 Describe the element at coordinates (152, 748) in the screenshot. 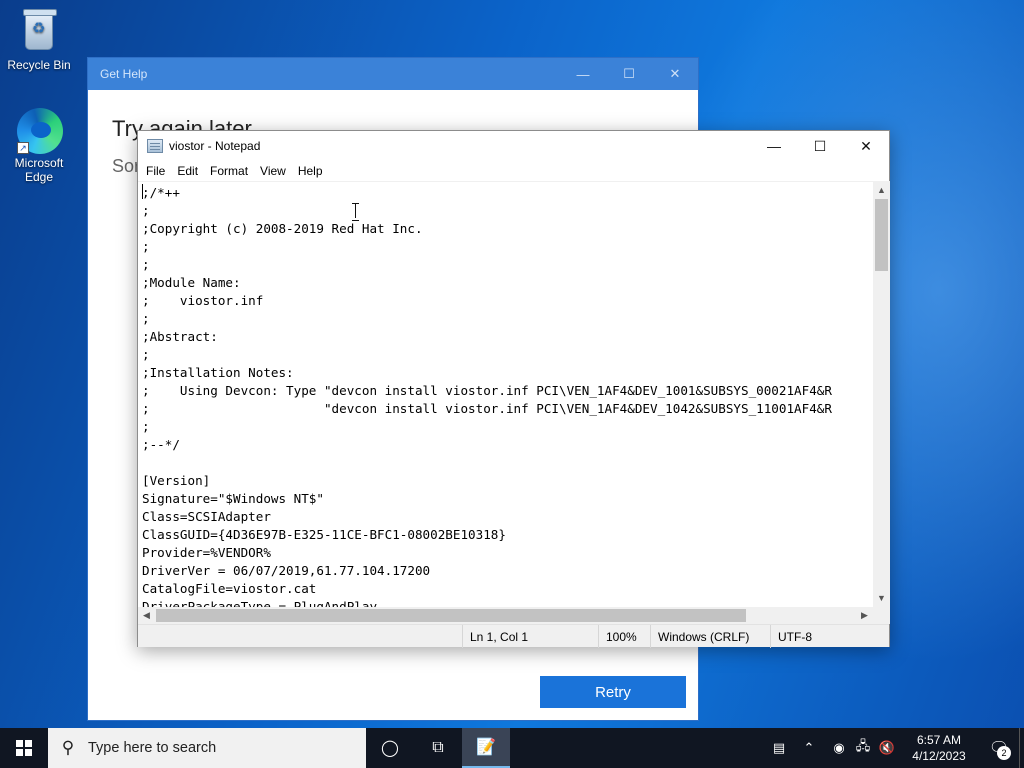

I see `search-placeholder: Type here to search` at that location.